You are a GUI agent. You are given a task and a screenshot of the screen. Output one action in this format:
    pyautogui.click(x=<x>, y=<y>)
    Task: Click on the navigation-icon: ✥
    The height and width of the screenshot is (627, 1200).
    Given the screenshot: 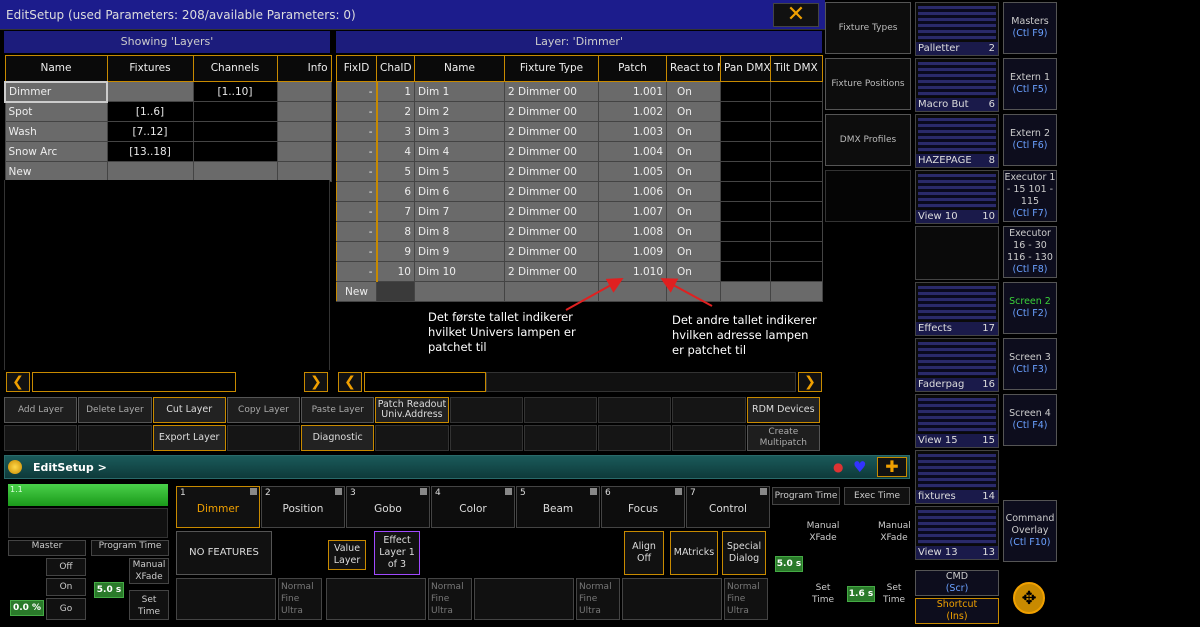 What is the action you would take?
    pyautogui.click(x=1029, y=598)
    